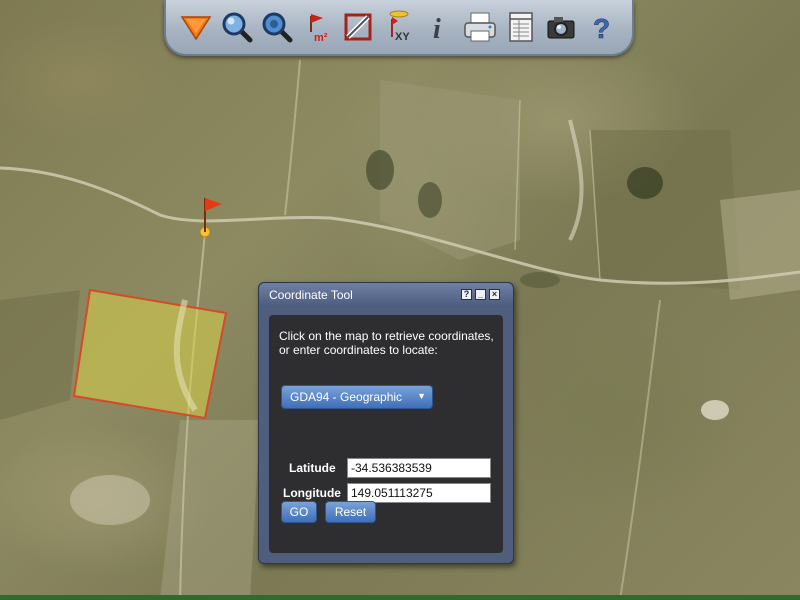  I want to click on zoom-in-button, so click(237, 27).